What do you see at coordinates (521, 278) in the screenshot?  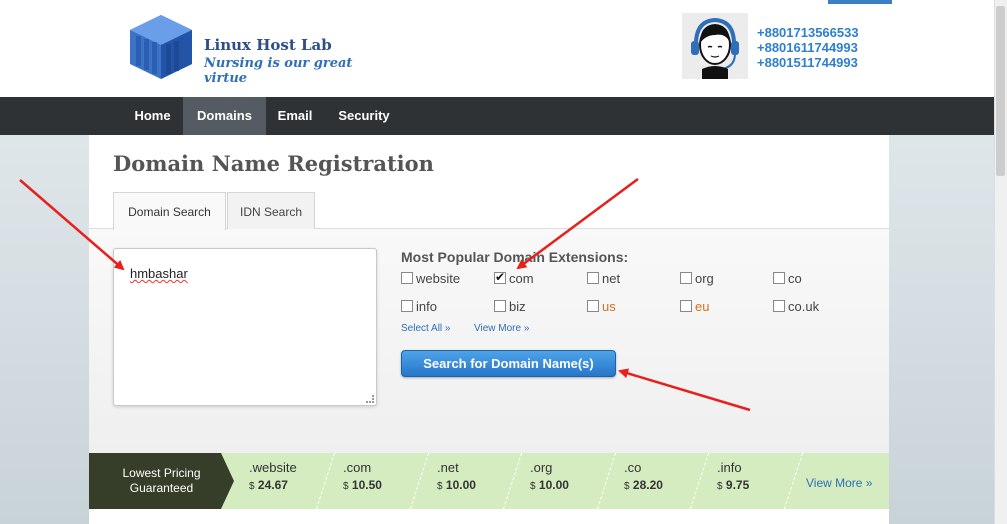 I see `extension-label: com` at bounding box center [521, 278].